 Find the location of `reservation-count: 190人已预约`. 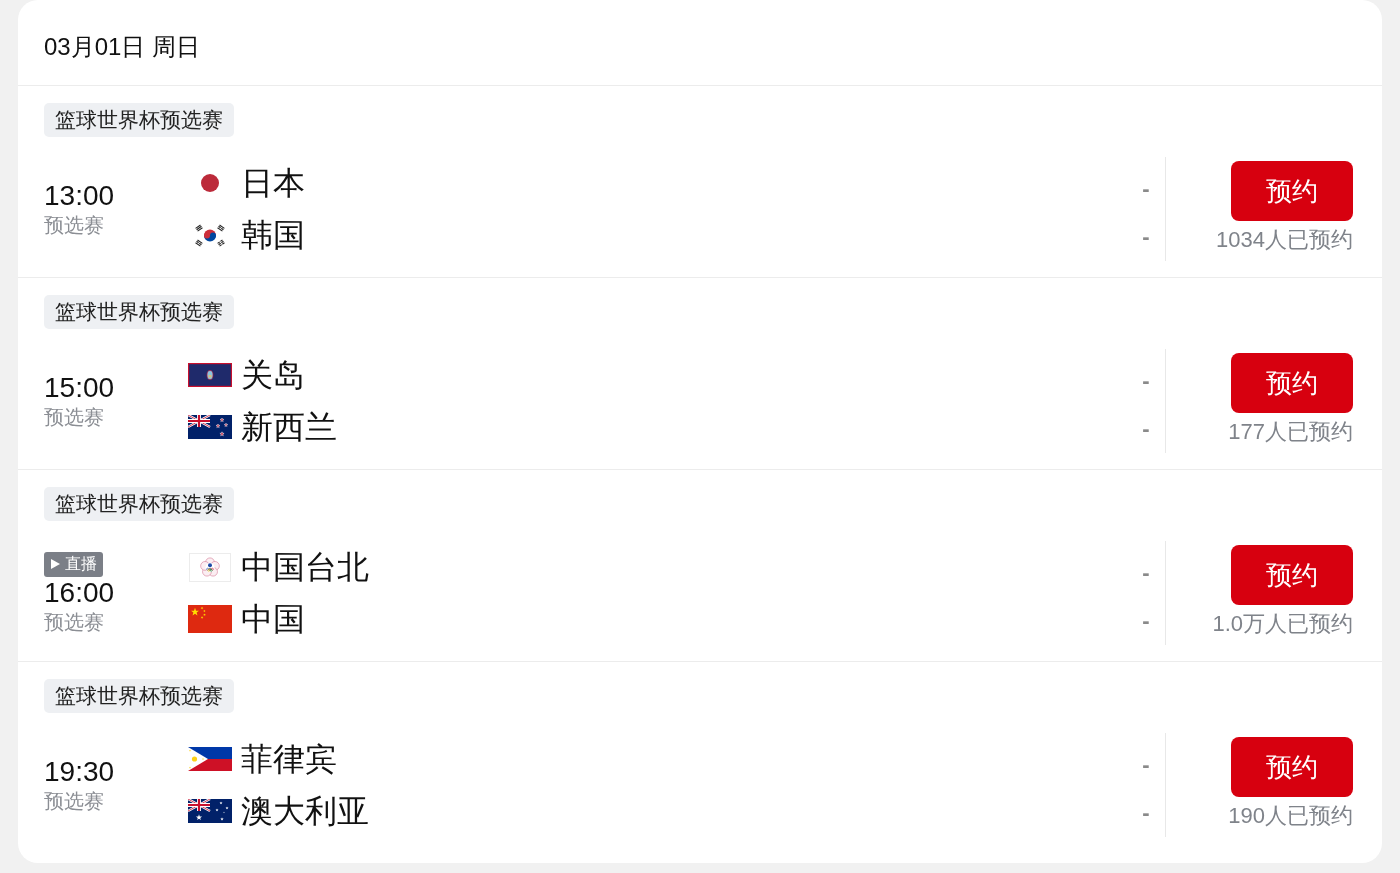

reservation-count: 190人已预约 is located at coordinates (1290, 816).